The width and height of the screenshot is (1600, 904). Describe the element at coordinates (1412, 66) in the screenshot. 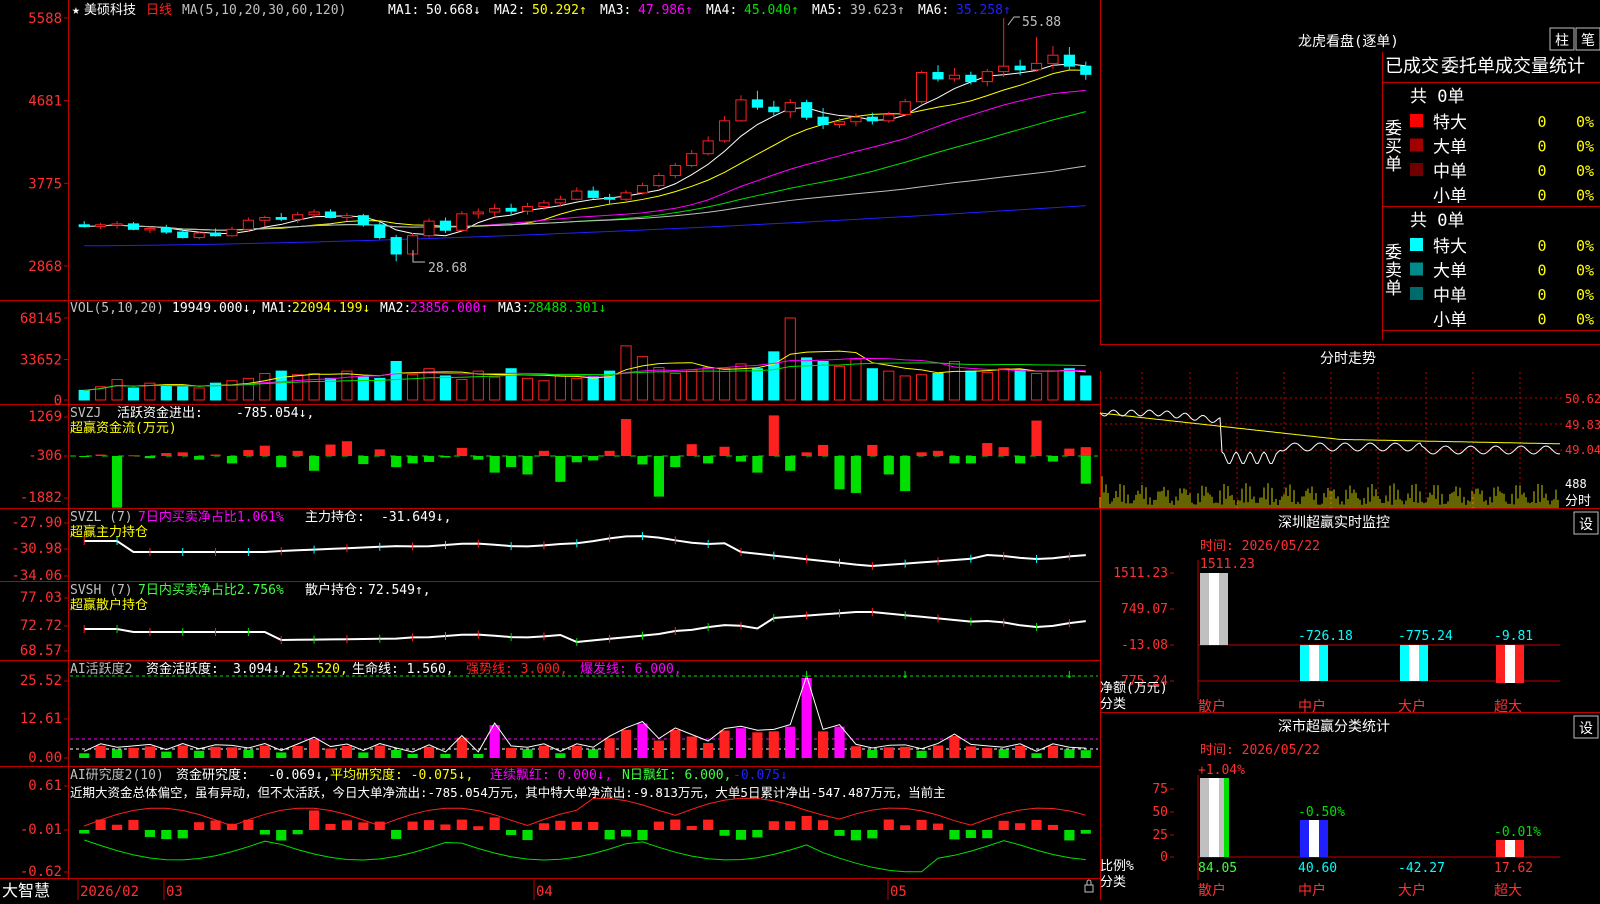

I see `tab-traded: 已成交` at that location.